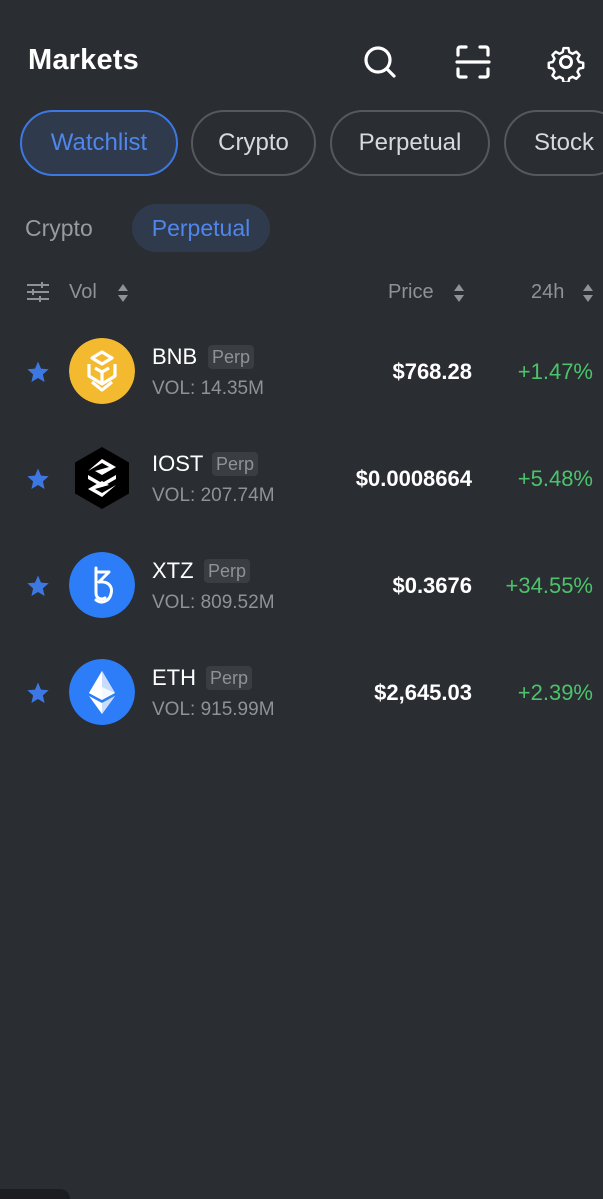 The image size is (603, 1199). I want to click on gear-icon, so click(566, 62).